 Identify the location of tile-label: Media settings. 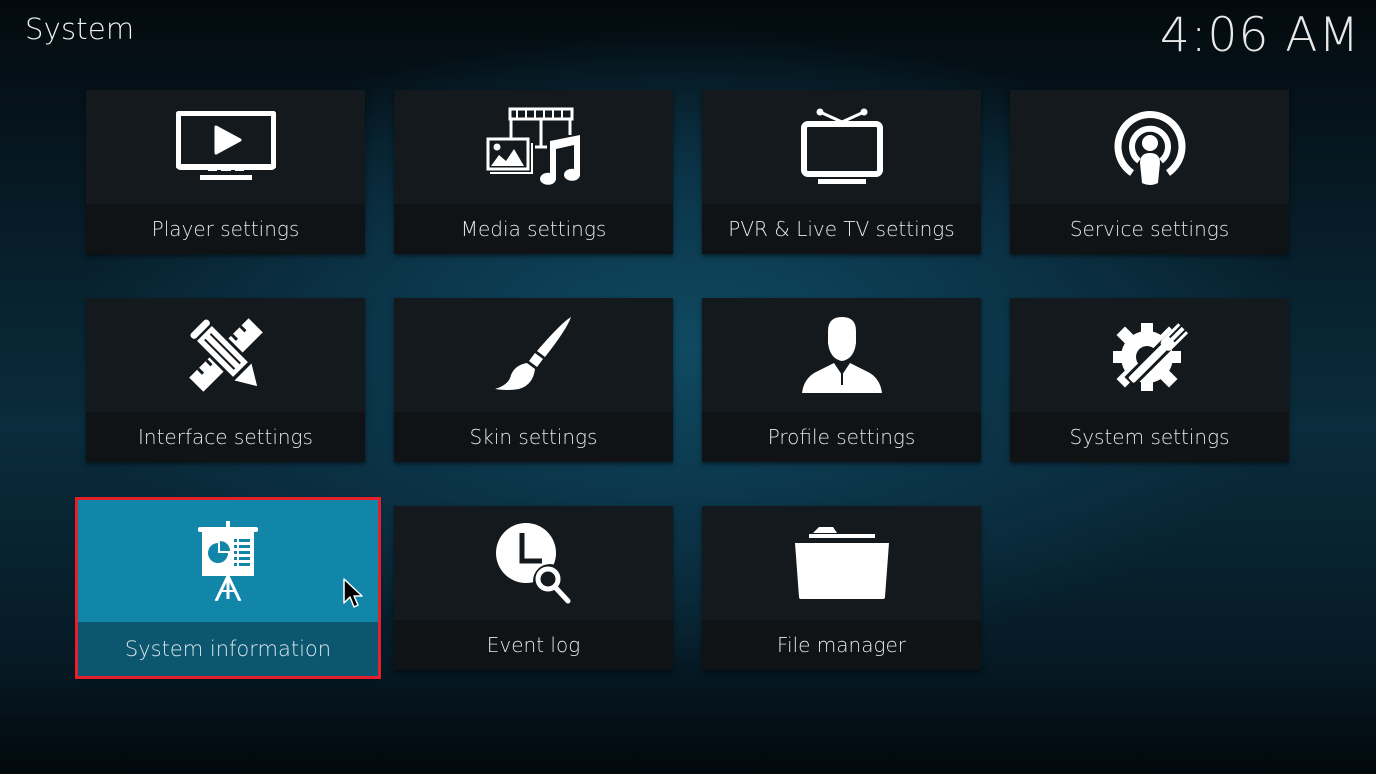
(533, 229).